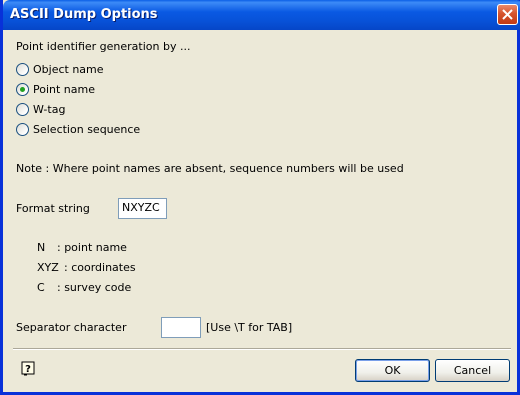  I want to click on radio-point-name: Point name, so click(55, 89).